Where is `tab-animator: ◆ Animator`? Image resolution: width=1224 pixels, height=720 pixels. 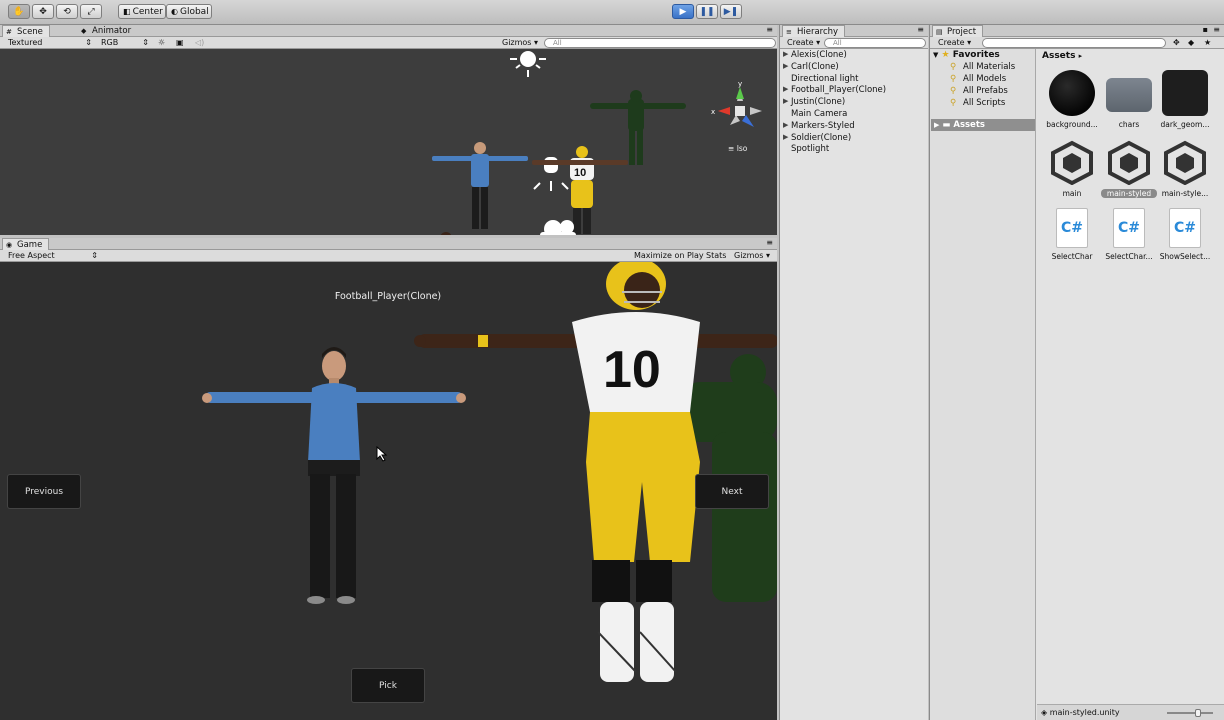
tab-animator: ◆ Animator is located at coordinates (107, 31).